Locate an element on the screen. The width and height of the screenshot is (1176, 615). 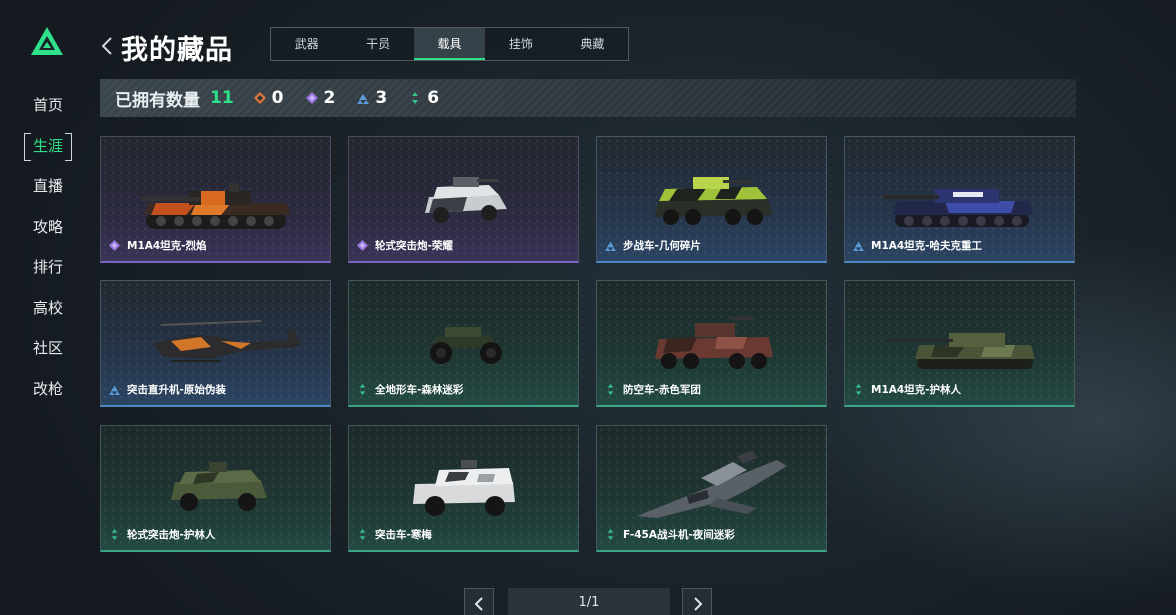
card-label: F-45A战斗机-夜间迷彩 is located at coordinates (670, 534).